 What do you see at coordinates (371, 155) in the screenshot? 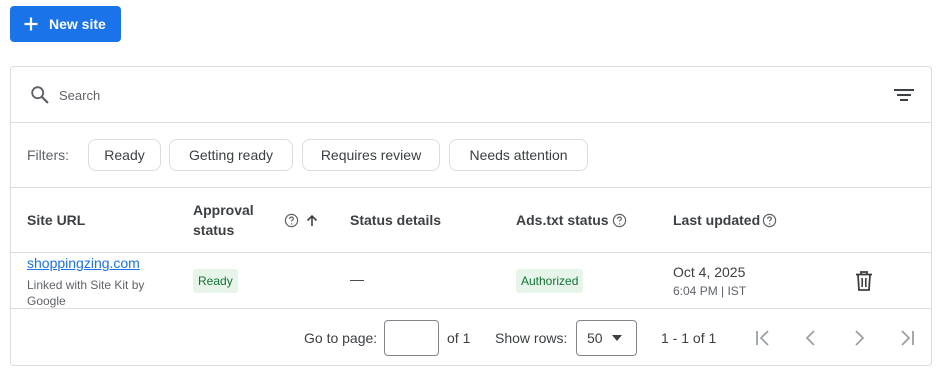
I see `filter-chip-requires-review: Requires review` at bounding box center [371, 155].